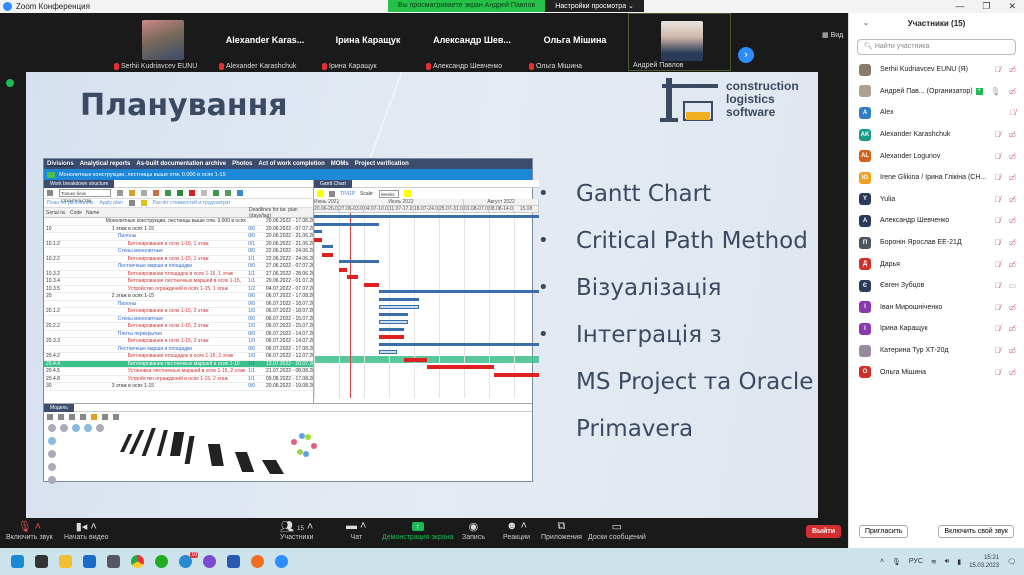  What do you see at coordinates (936, 243) in the screenshot?
I see `participant-item: П Боронін Ярослав ЕЕ-21Д 🎙̸ ▭̸` at bounding box center [936, 243].